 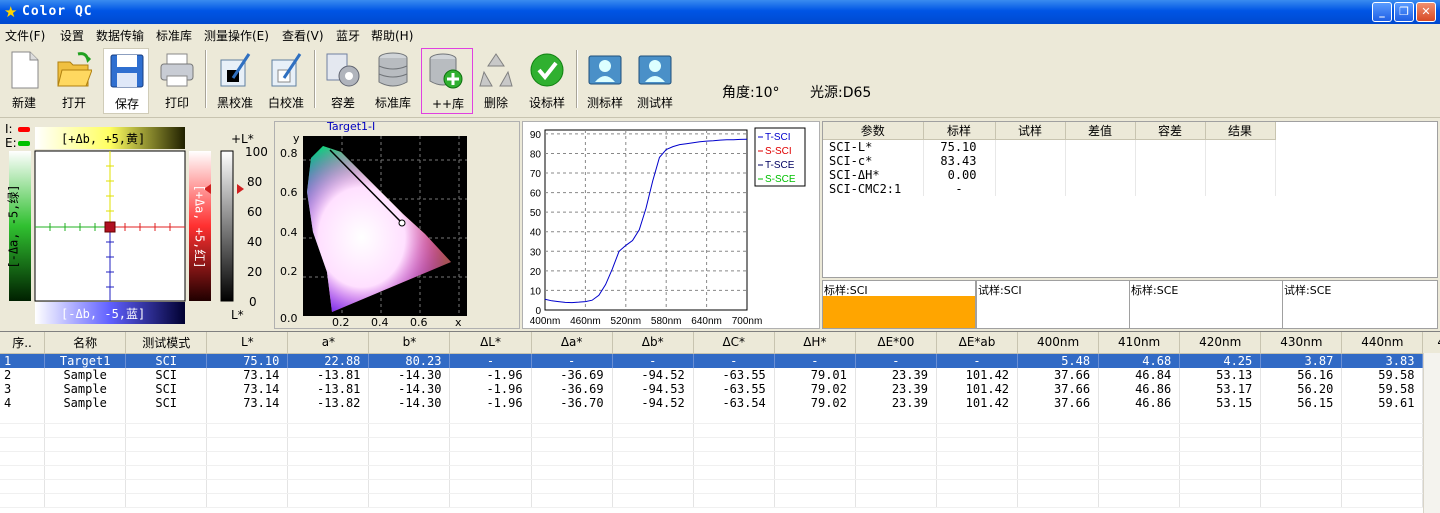 I want to click on lightness-tick: 40, so click(x=255, y=242).